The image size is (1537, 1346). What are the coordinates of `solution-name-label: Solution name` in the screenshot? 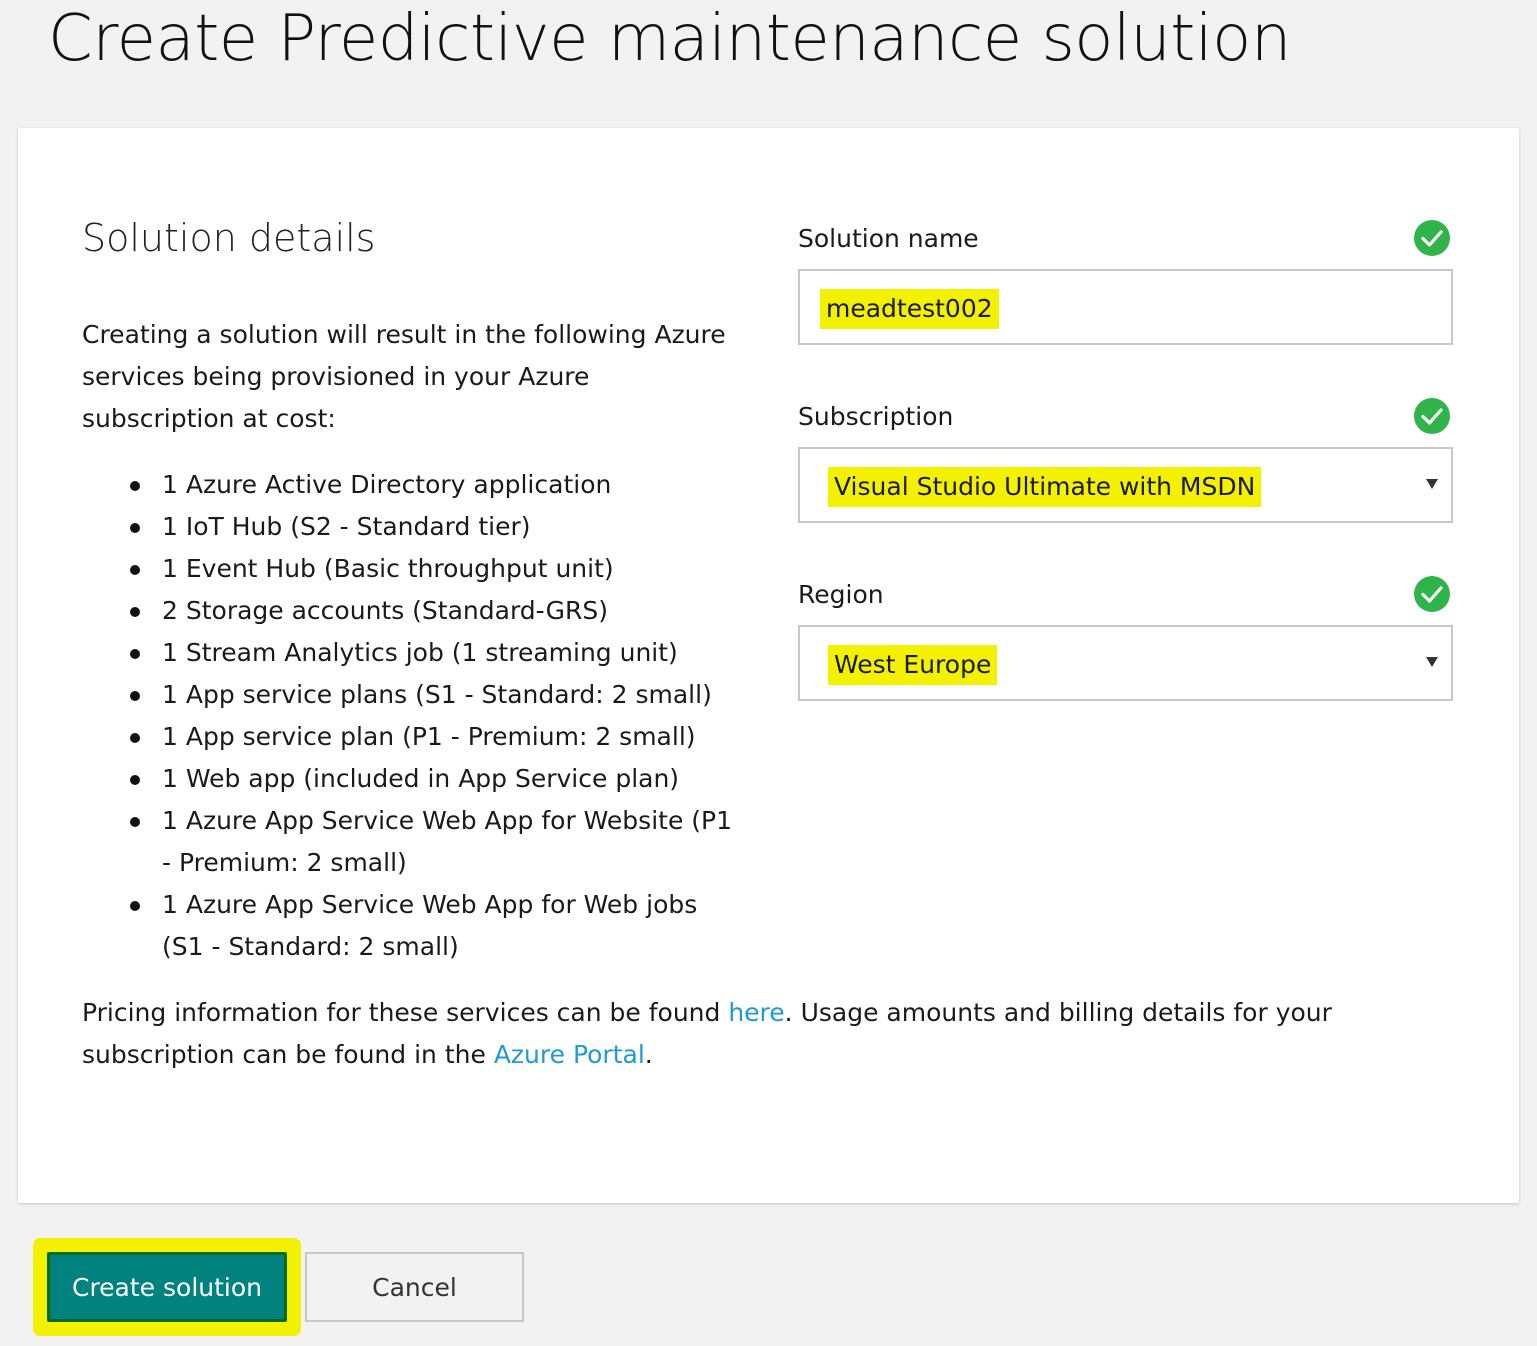 It's located at (888, 238).